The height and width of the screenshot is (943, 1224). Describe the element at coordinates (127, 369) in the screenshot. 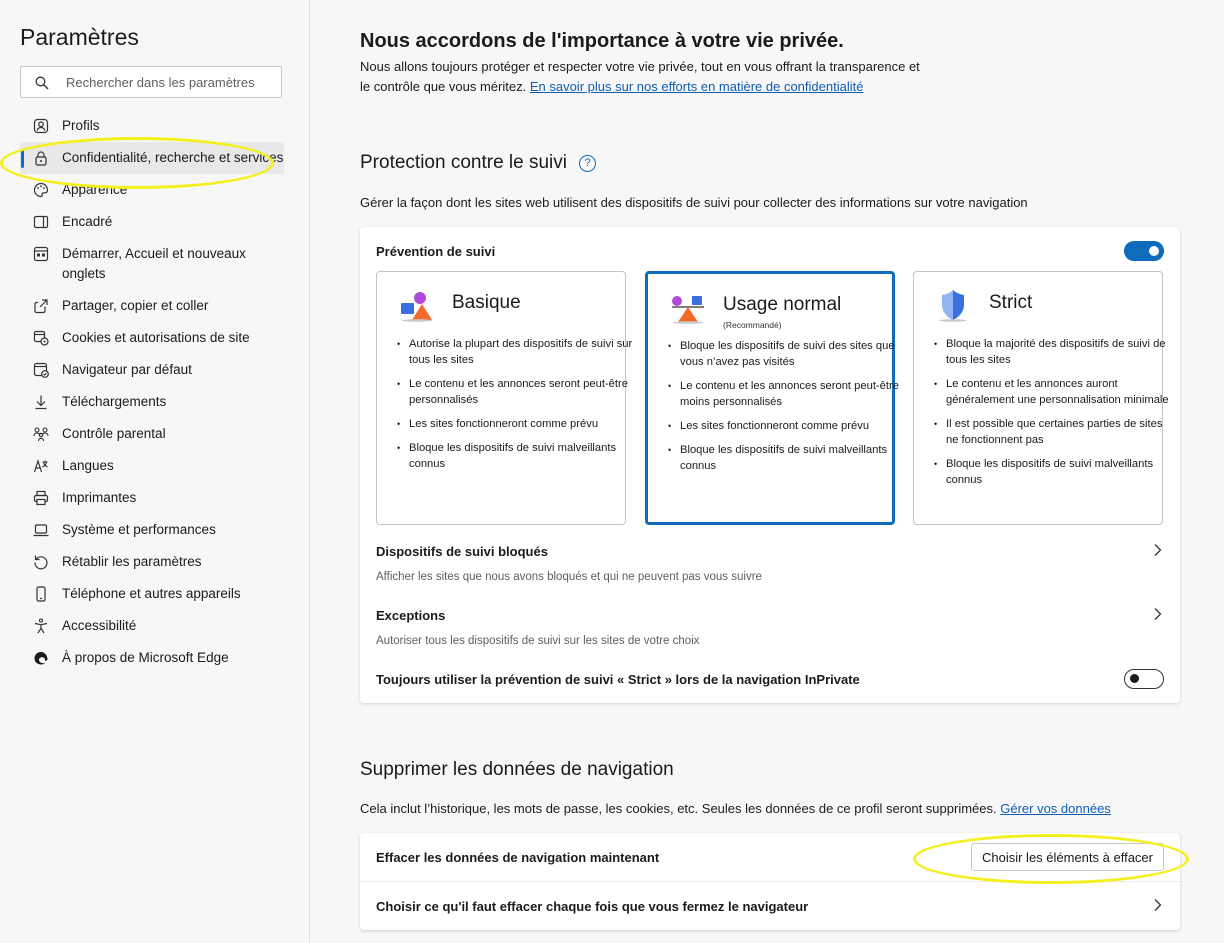

I see `sidebar-item-label: Navigateur par défaut` at that location.